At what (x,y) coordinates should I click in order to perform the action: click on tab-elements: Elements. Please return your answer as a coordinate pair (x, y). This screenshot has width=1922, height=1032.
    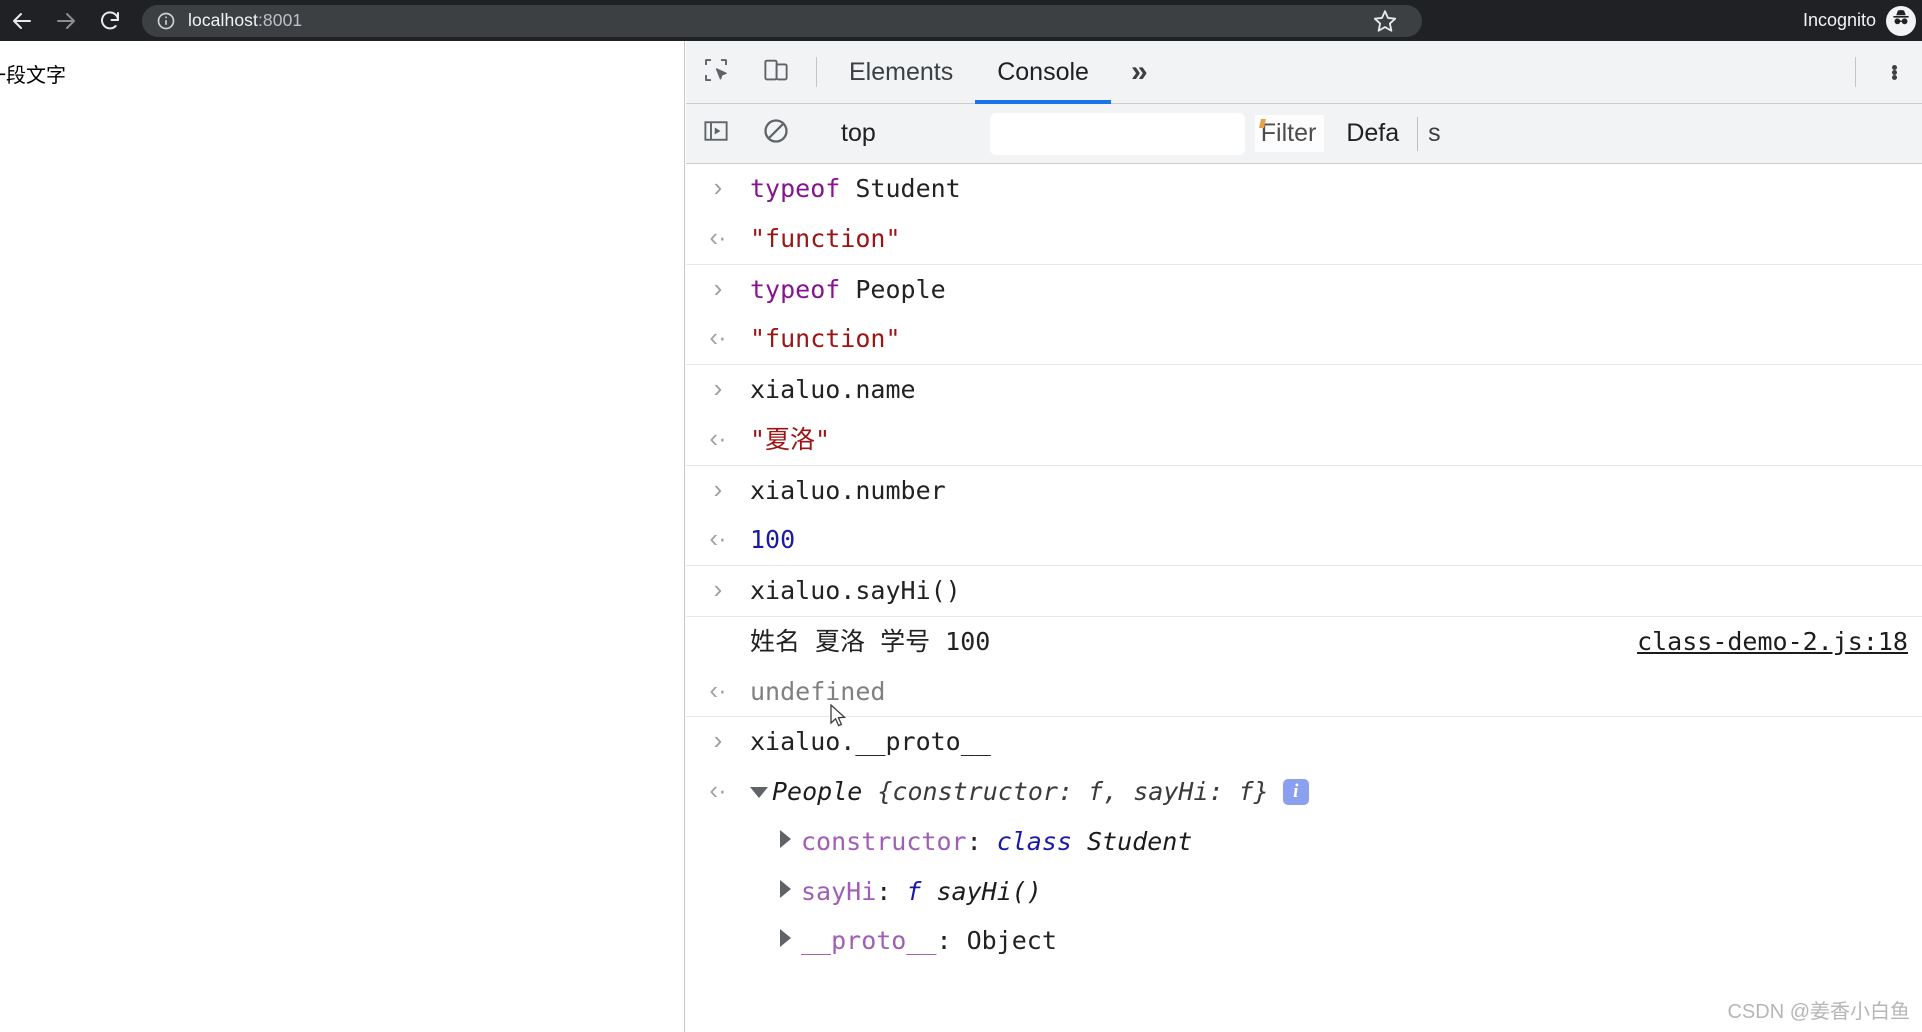
    Looking at the image, I should click on (901, 72).